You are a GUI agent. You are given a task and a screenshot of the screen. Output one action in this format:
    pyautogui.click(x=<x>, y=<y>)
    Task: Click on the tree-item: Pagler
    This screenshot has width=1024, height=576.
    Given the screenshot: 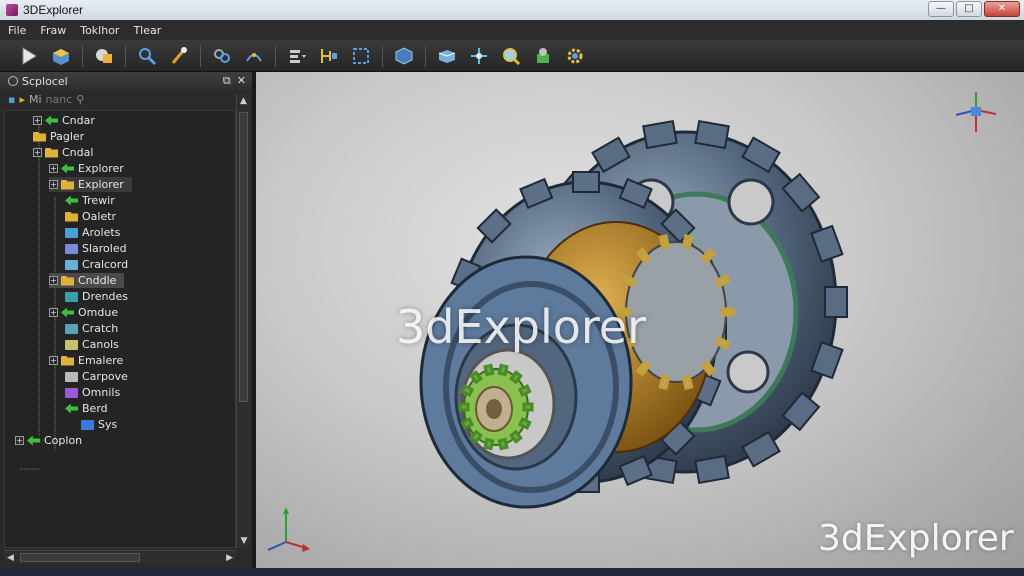 What is the action you would take?
    pyautogui.click(x=58, y=136)
    